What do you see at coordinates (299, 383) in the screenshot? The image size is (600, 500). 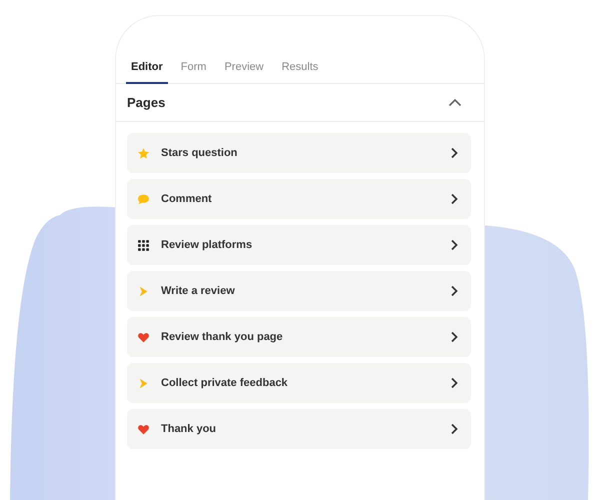 I see `page-item: Collect private feedback` at bounding box center [299, 383].